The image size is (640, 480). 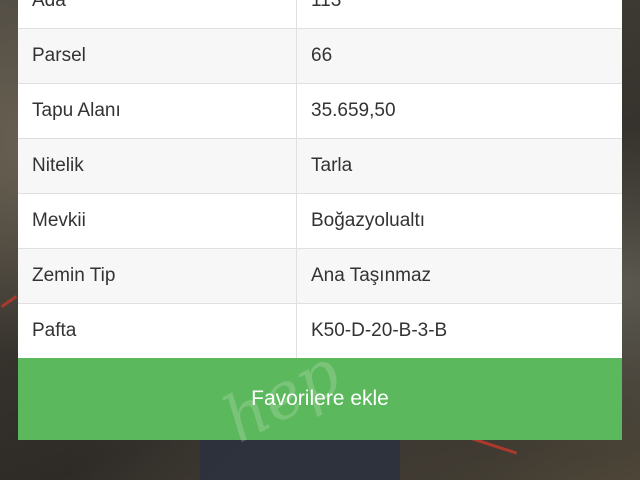 I want to click on row-label-zemin-tip: Zemin Tip, so click(x=157, y=276).